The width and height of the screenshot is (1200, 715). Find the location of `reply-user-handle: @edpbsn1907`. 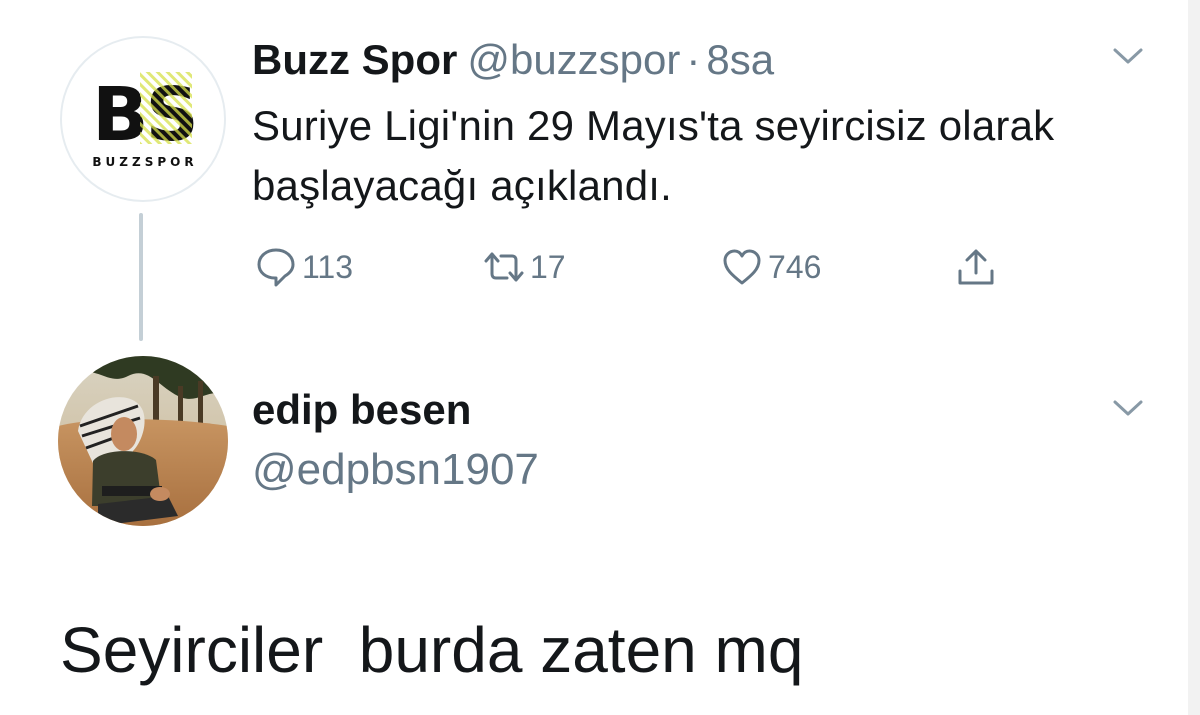

reply-user-handle: @edpbsn1907 is located at coordinates (395, 470).